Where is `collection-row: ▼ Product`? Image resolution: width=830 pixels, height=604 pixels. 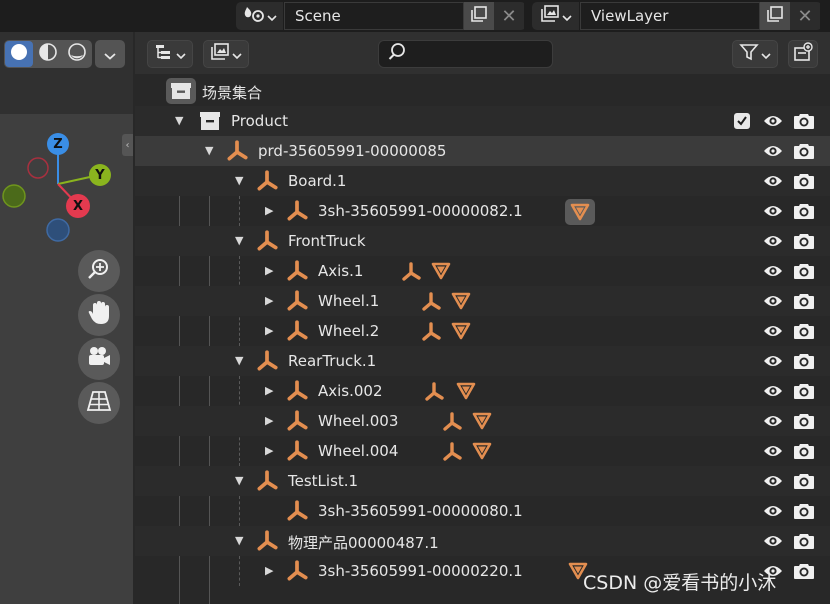
collection-row: ▼ Product is located at coordinates (482, 121).